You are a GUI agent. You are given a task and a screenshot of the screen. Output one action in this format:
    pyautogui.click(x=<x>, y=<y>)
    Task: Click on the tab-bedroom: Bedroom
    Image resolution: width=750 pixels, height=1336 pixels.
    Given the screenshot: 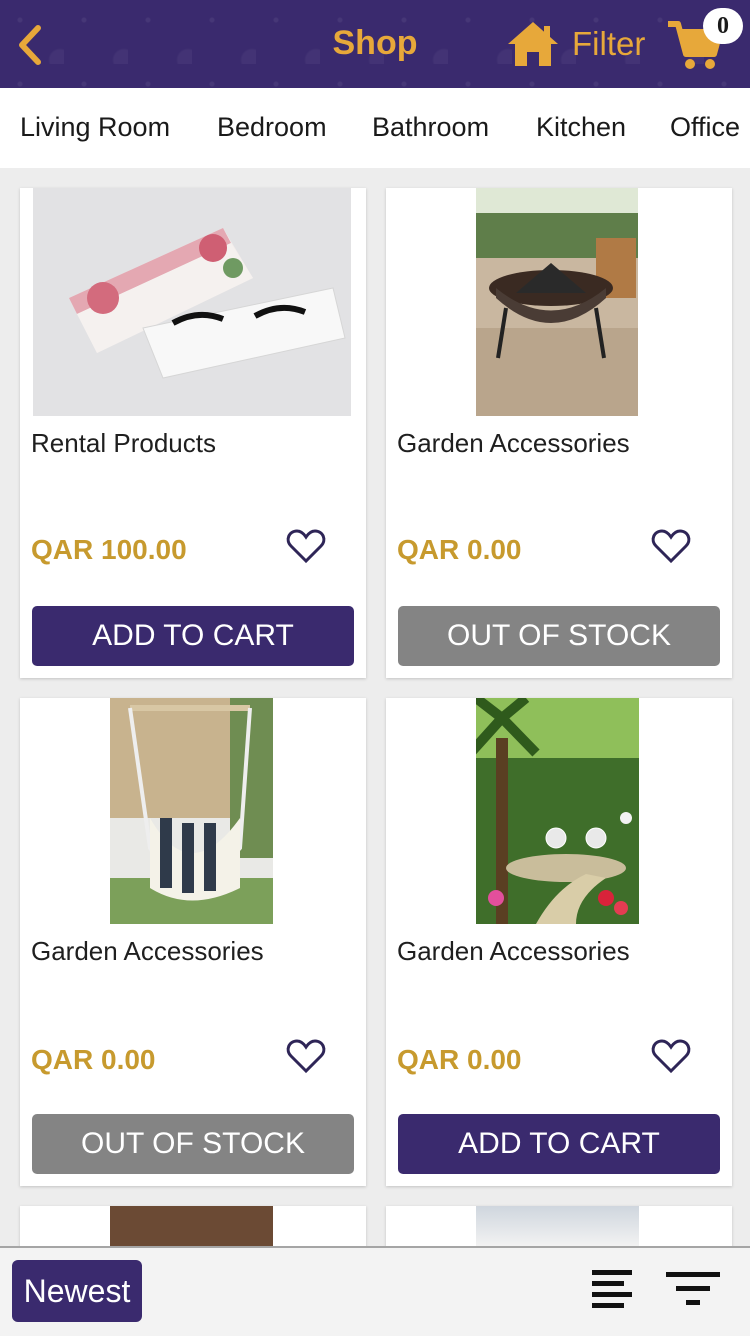 What is the action you would take?
    pyautogui.click(x=272, y=127)
    